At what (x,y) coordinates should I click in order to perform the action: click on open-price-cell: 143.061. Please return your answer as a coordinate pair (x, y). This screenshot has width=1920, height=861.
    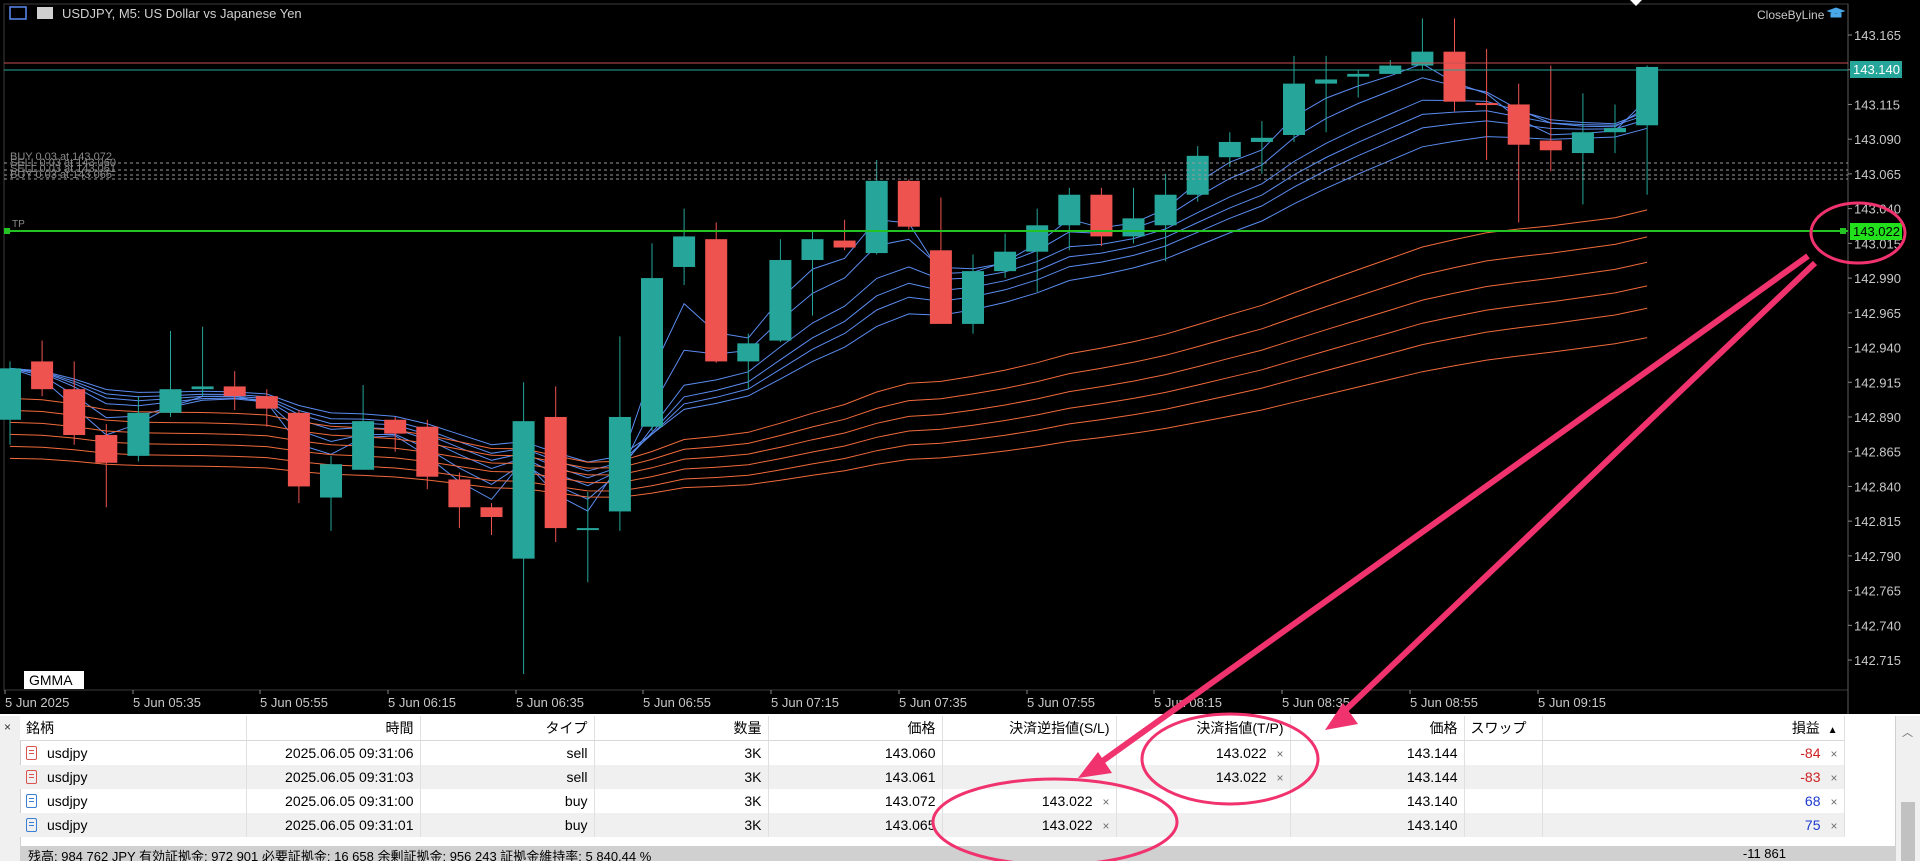
    Looking at the image, I should click on (855, 777).